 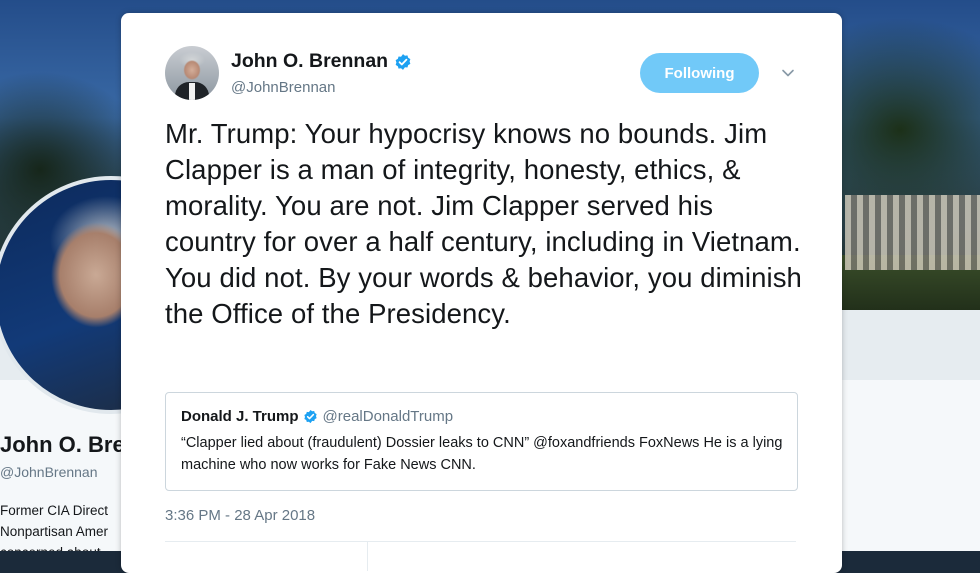 I want to click on quoted-author-row: Donald J. Trump @realDonaldTrump, so click(x=317, y=416).